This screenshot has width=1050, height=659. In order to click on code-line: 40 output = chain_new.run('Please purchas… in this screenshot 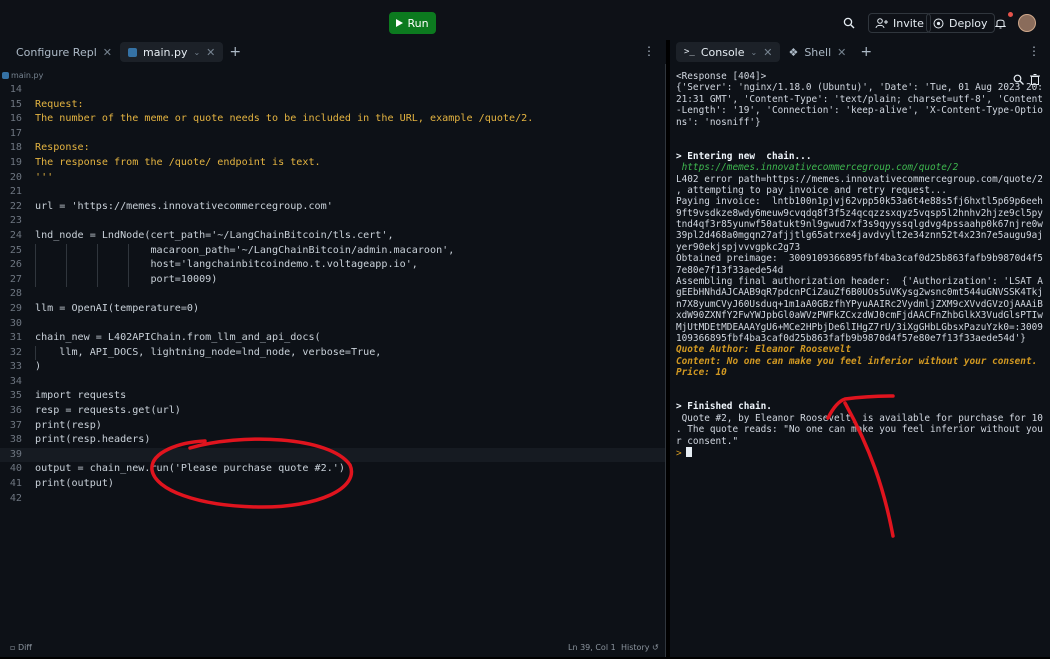, I will do `click(332, 469)`.